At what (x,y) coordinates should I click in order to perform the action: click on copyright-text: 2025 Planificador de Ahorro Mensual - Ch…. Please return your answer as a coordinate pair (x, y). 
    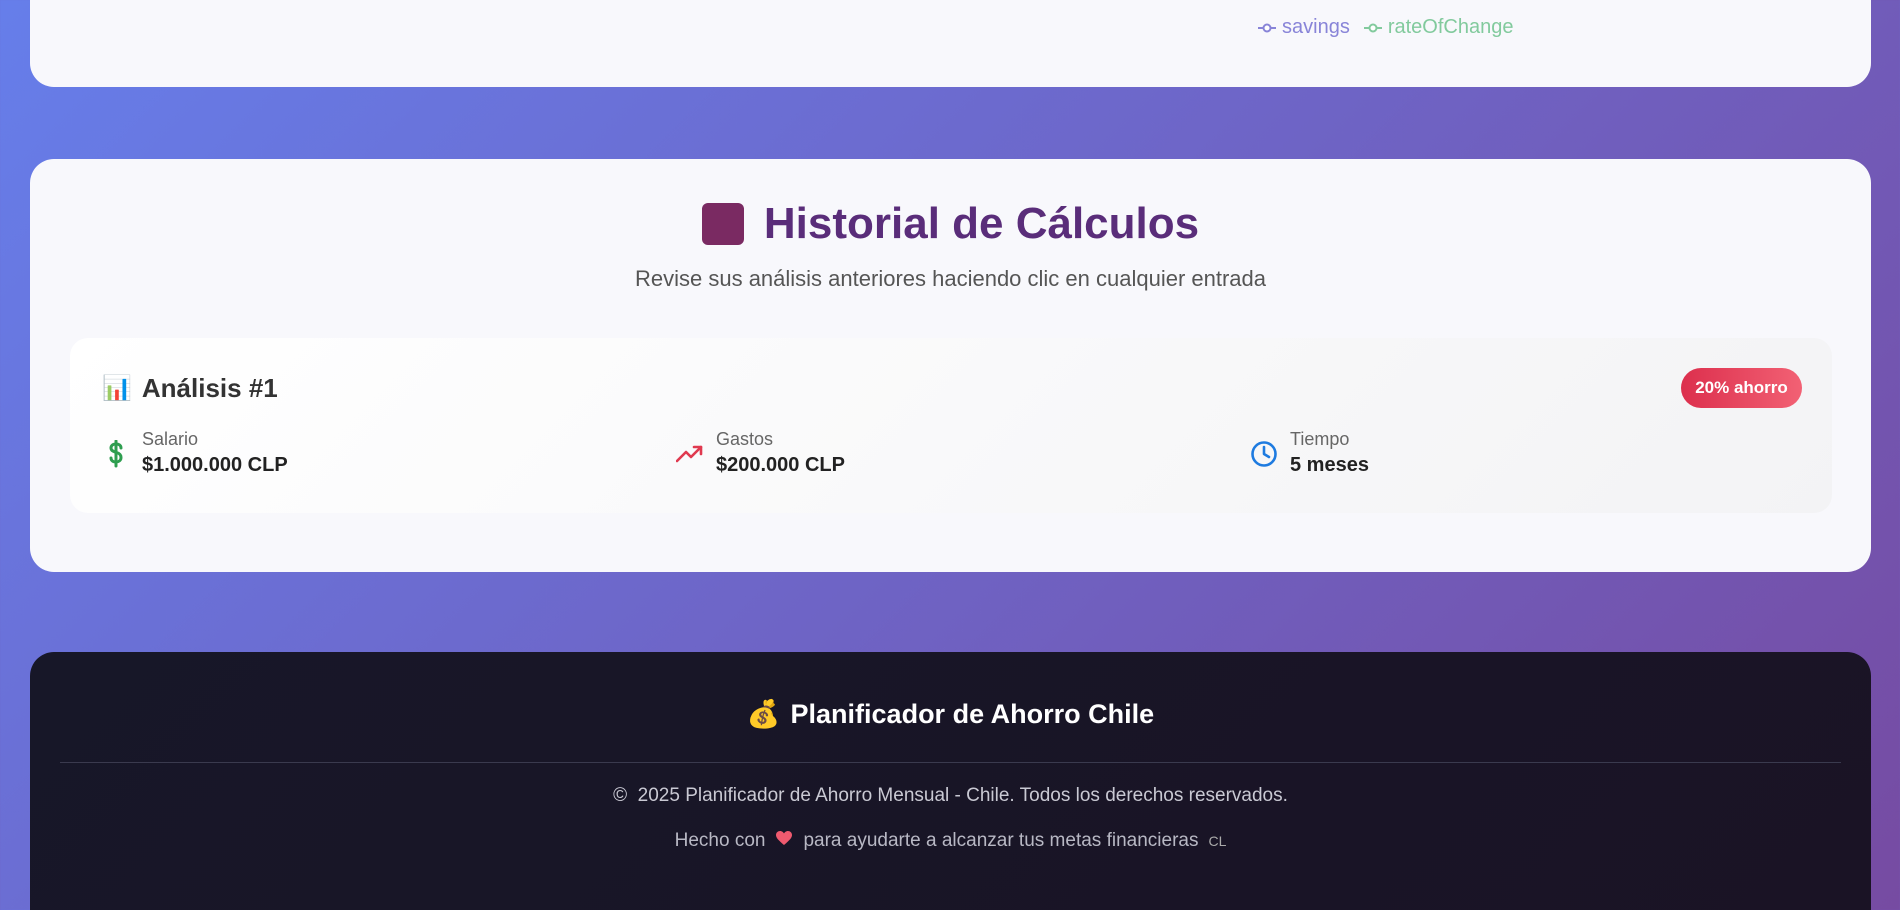
    Looking at the image, I should click on (962, 795).